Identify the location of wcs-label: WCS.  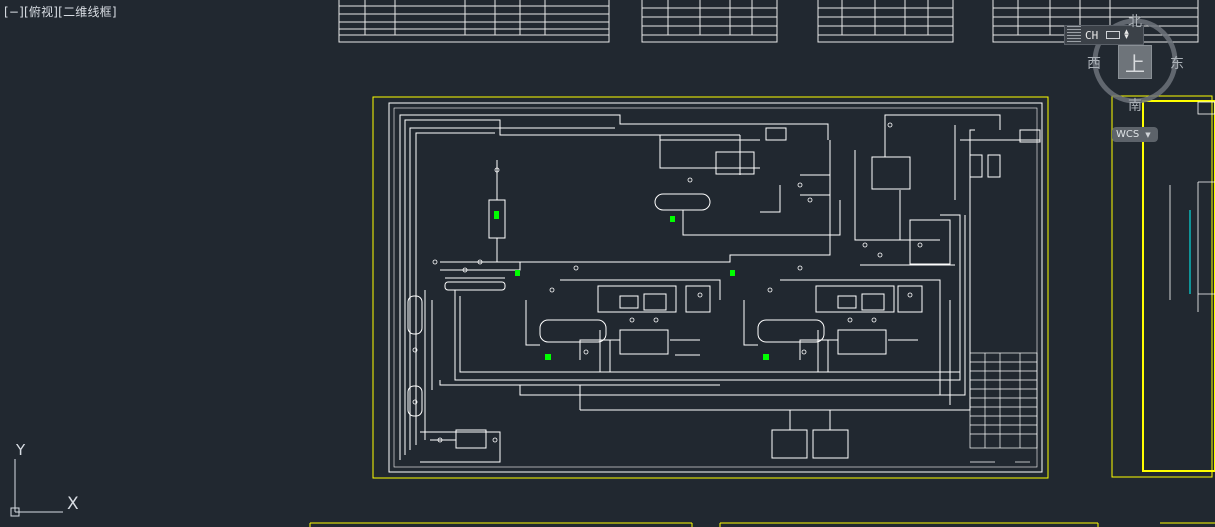
(1128, 134).